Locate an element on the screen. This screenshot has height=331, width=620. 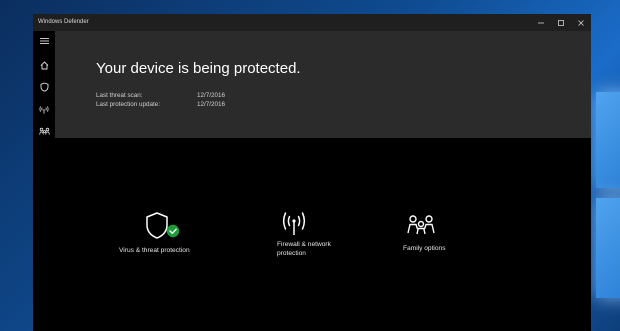
tile-firewall-network: Firewall & network protection is located at coordinates (327, 235).